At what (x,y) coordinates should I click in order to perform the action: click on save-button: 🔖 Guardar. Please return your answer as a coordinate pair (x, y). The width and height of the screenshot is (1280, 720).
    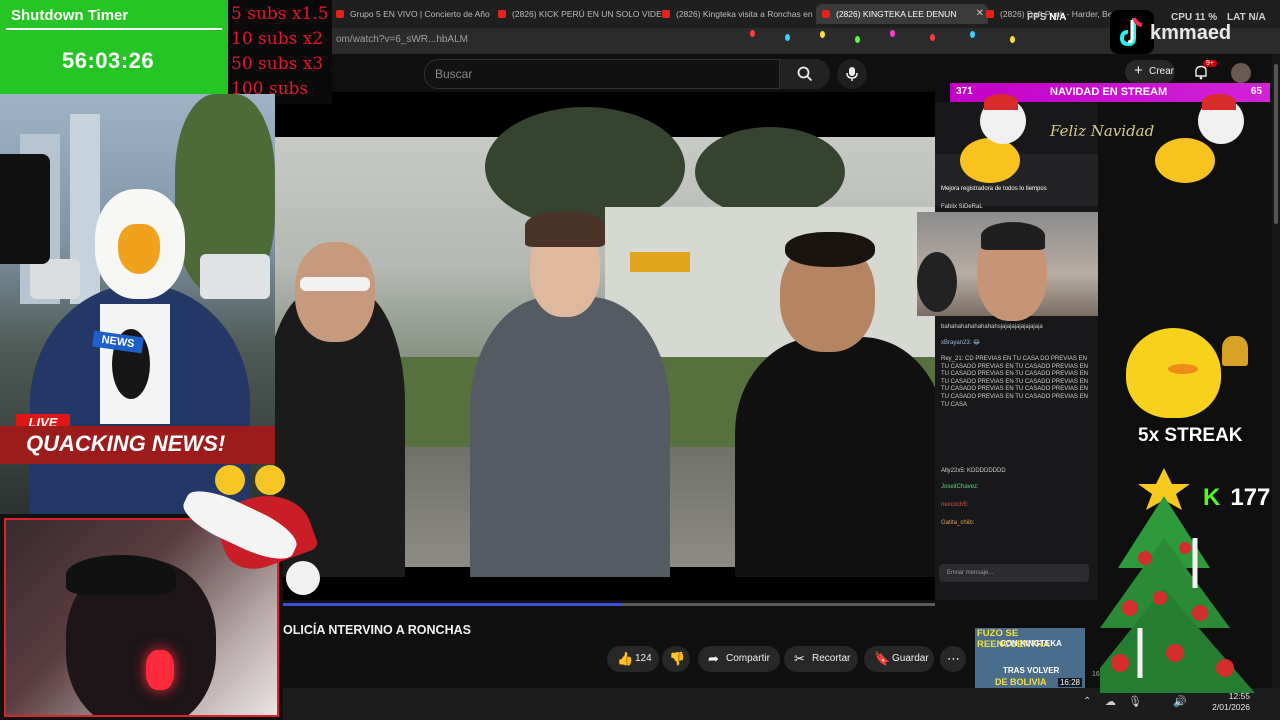
    Looking at the image, I should click on (899, 659).